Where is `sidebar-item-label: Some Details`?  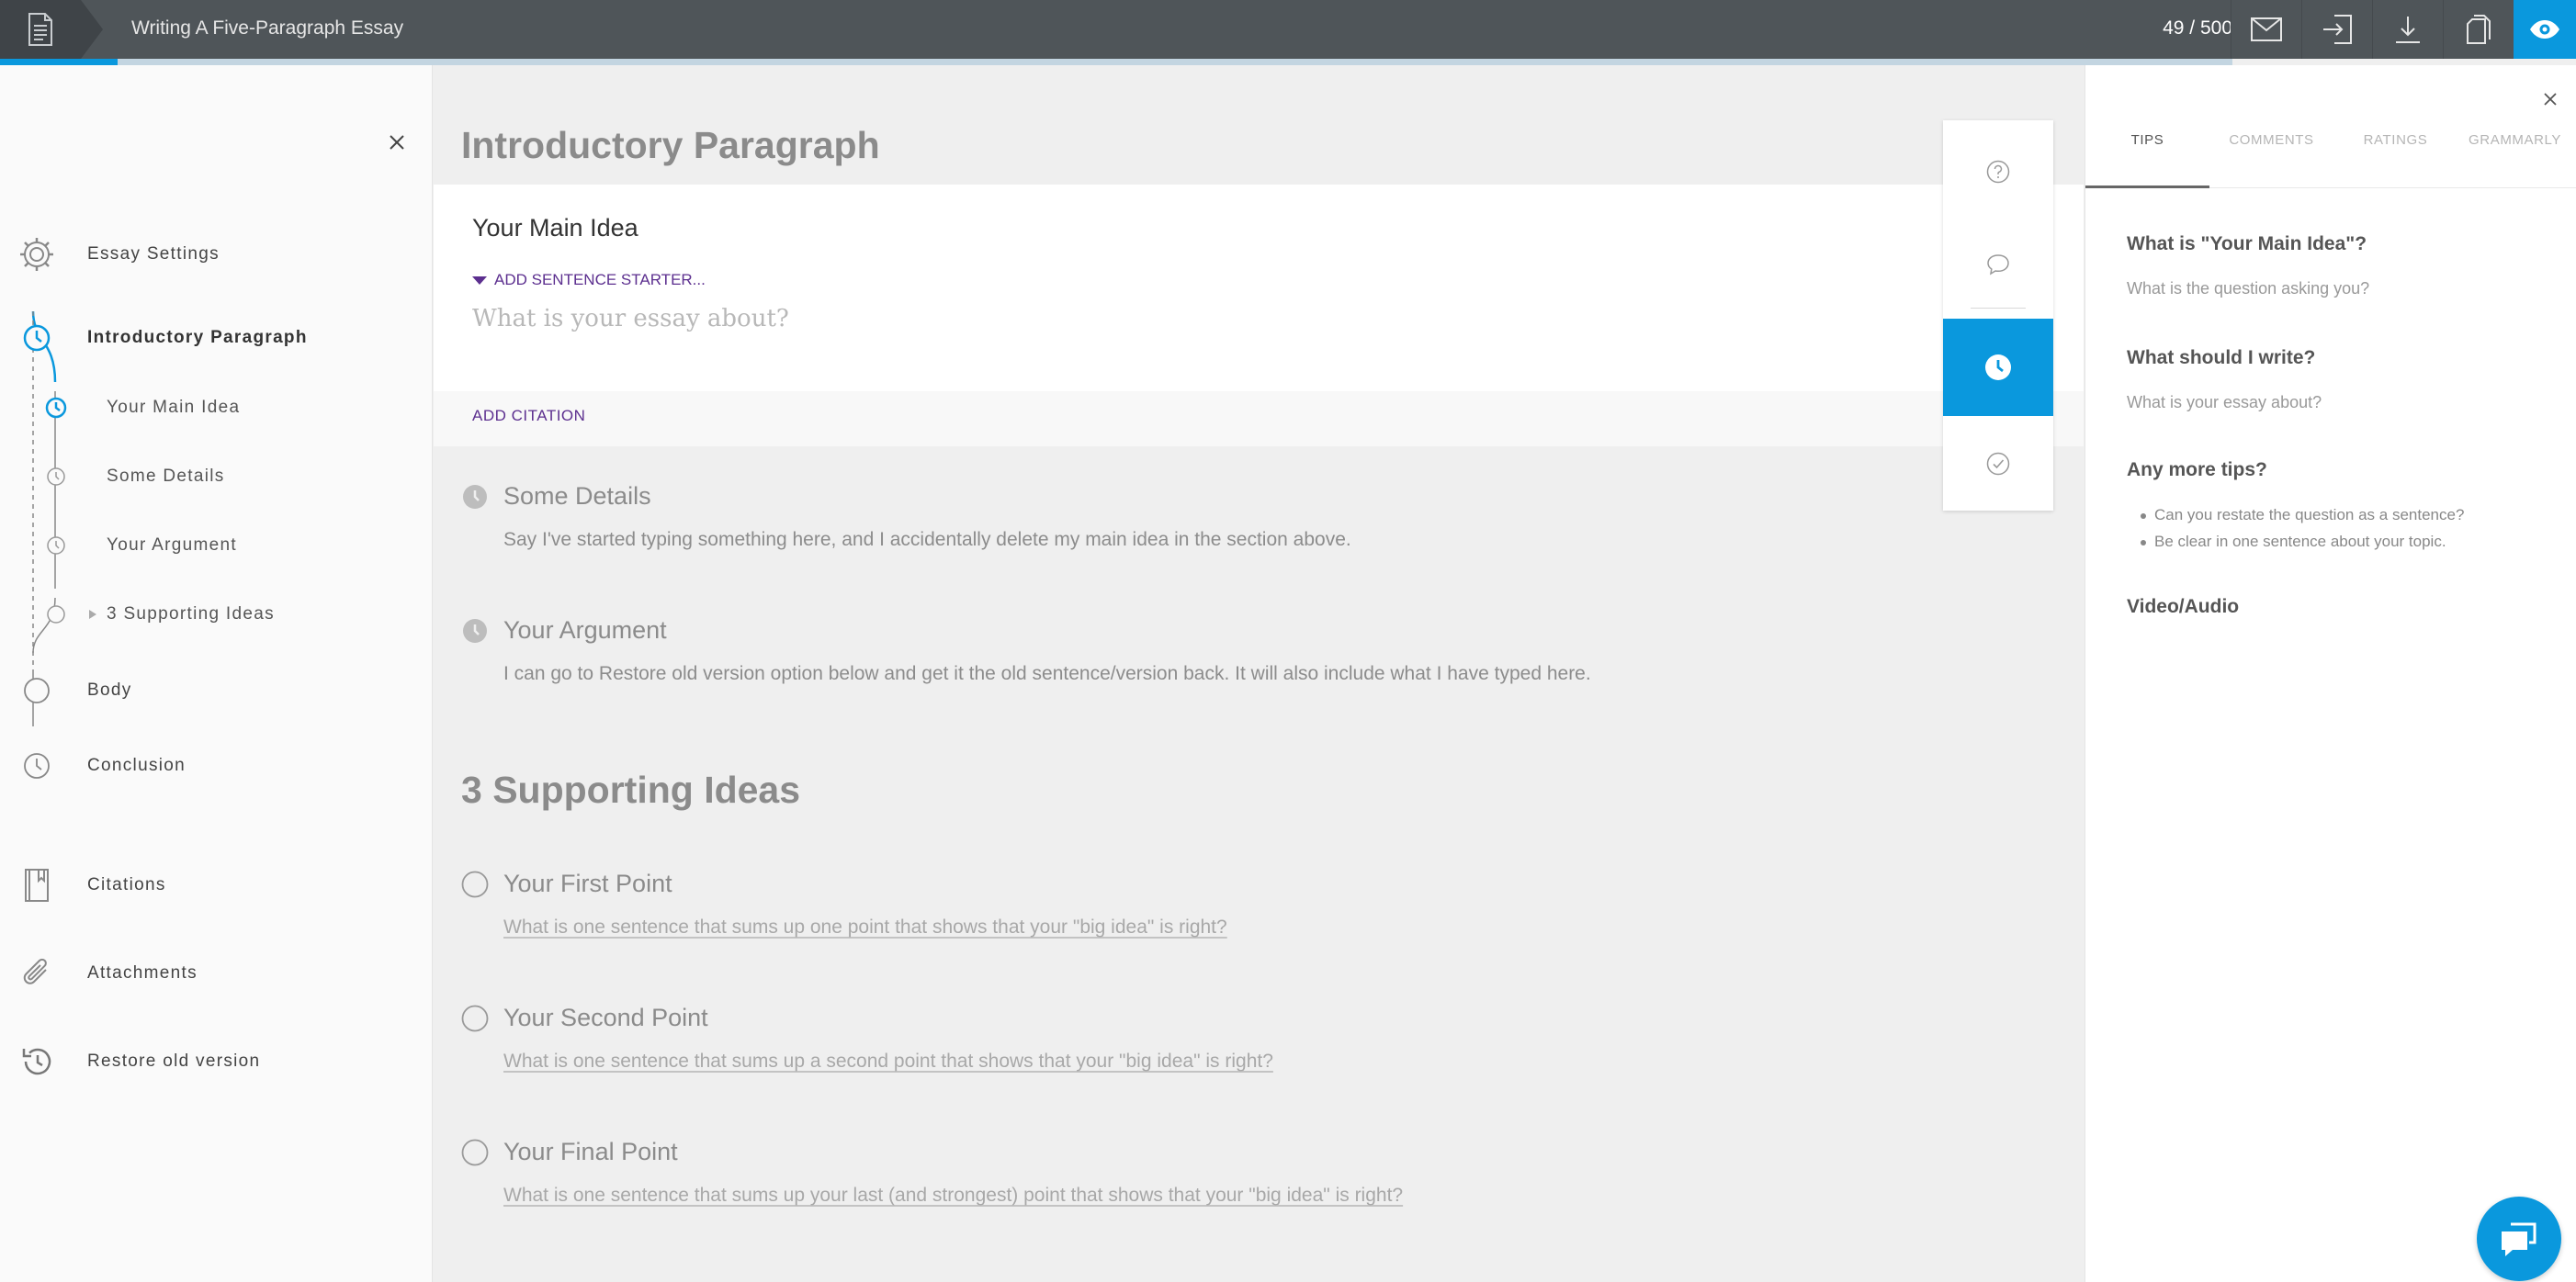 sidebar-item-label: Some Details is located at coordinates (166, 476).